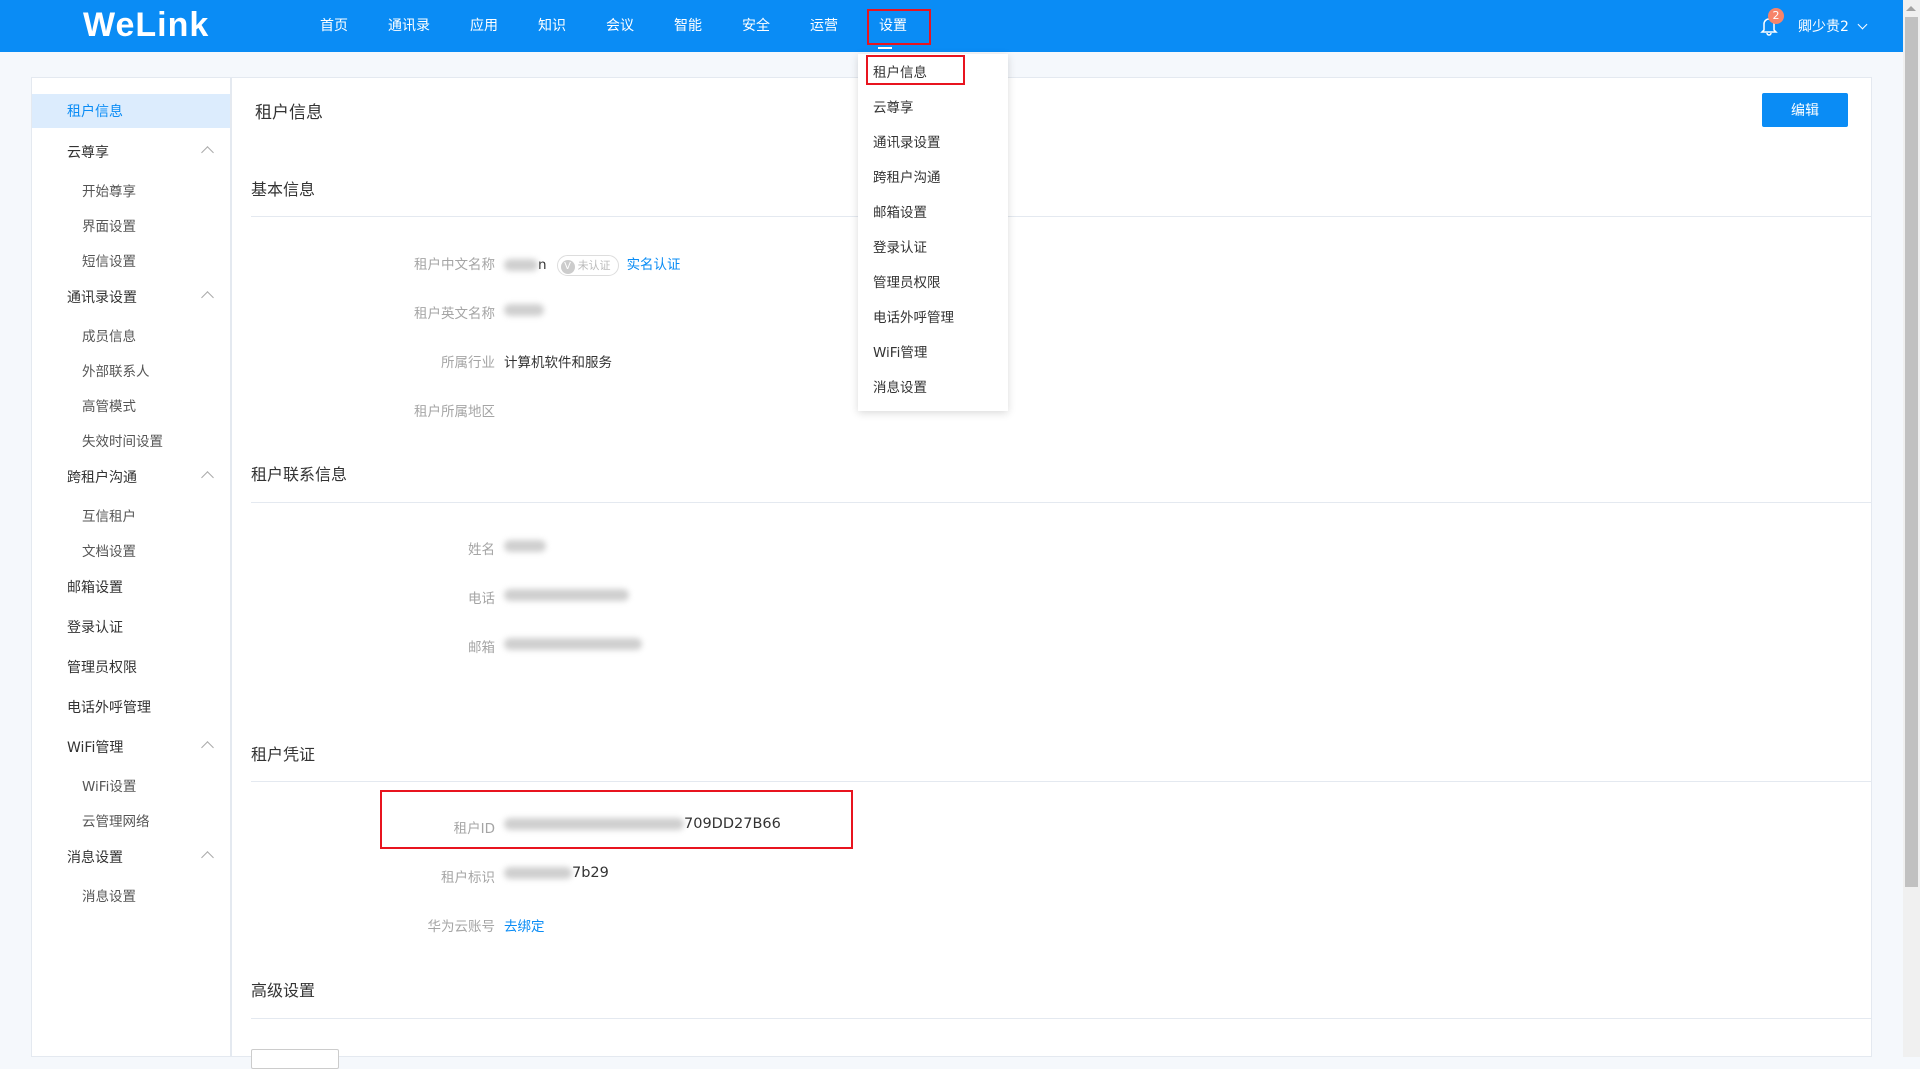 This screenshot has height=1069, width=1920. I want to click on contact-name-label: 姓名, so click(481, 550).